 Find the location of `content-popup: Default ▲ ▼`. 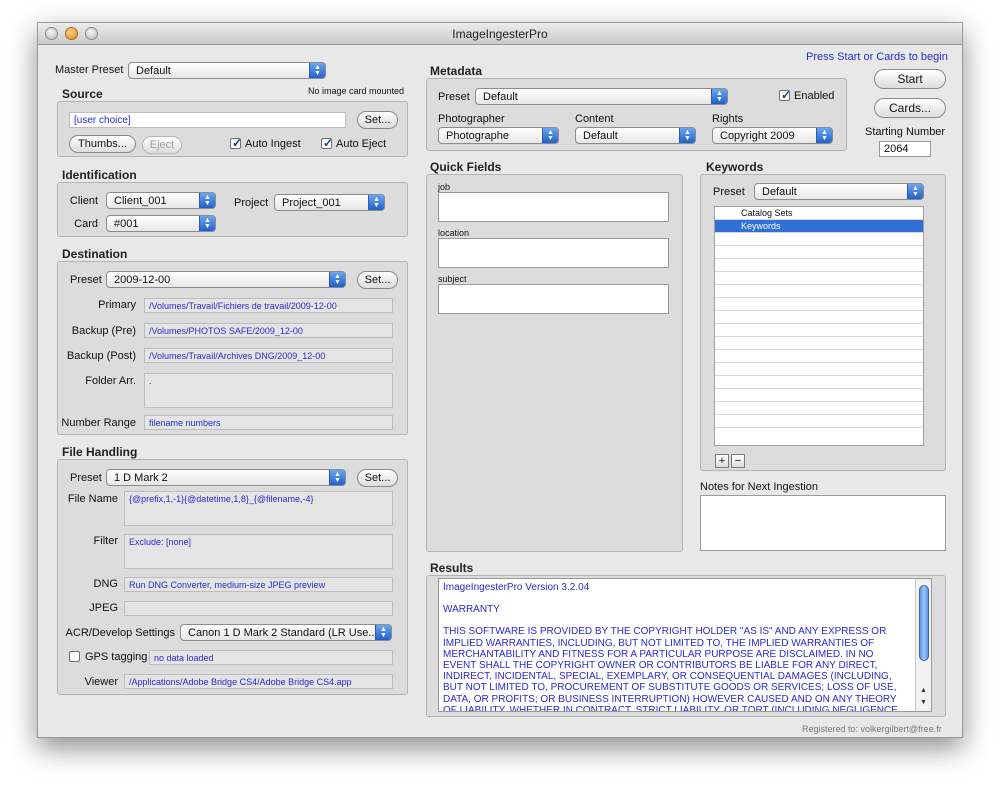

content-popup: Default ▲ ▼ is located at coordinates (635, 135).